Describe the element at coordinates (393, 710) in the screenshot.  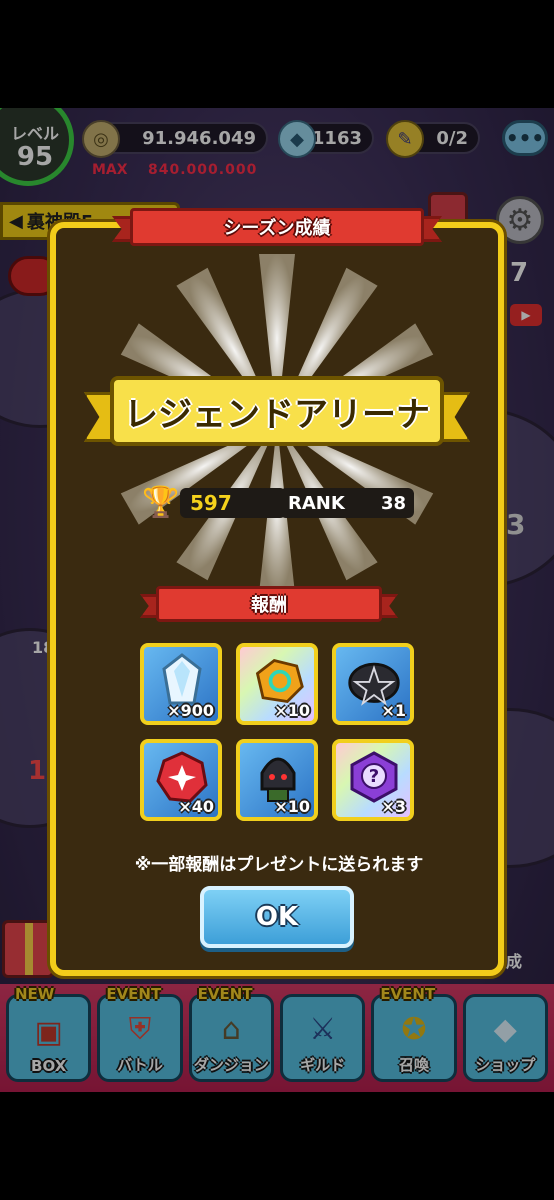
I see `reward-qty: ×1` at that location.